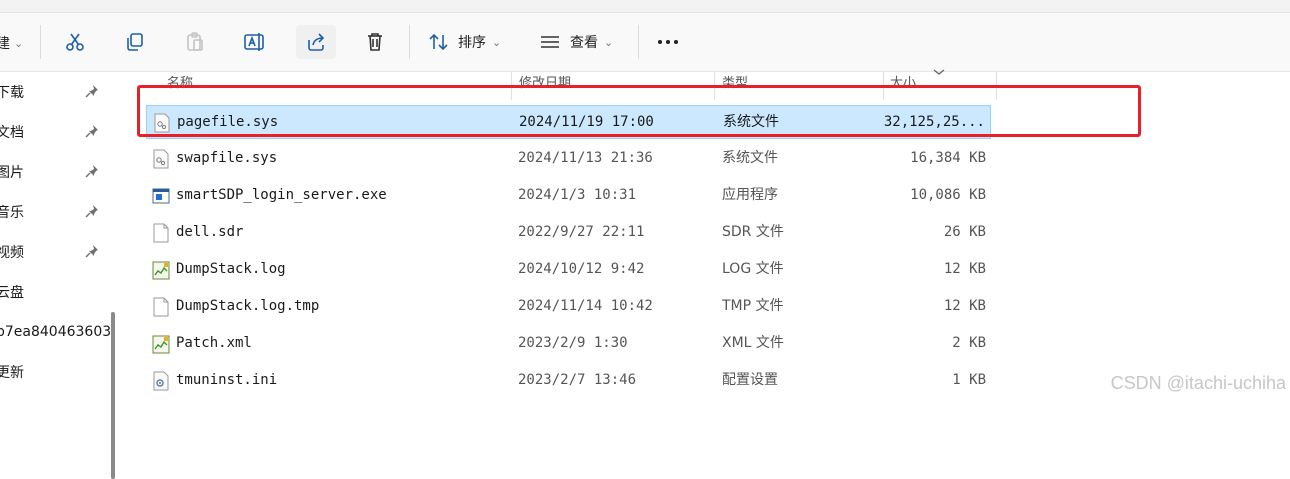 This screenshot has width=1290, height=479. I want to click on file-type: SDR 文件, so click(753, 232).